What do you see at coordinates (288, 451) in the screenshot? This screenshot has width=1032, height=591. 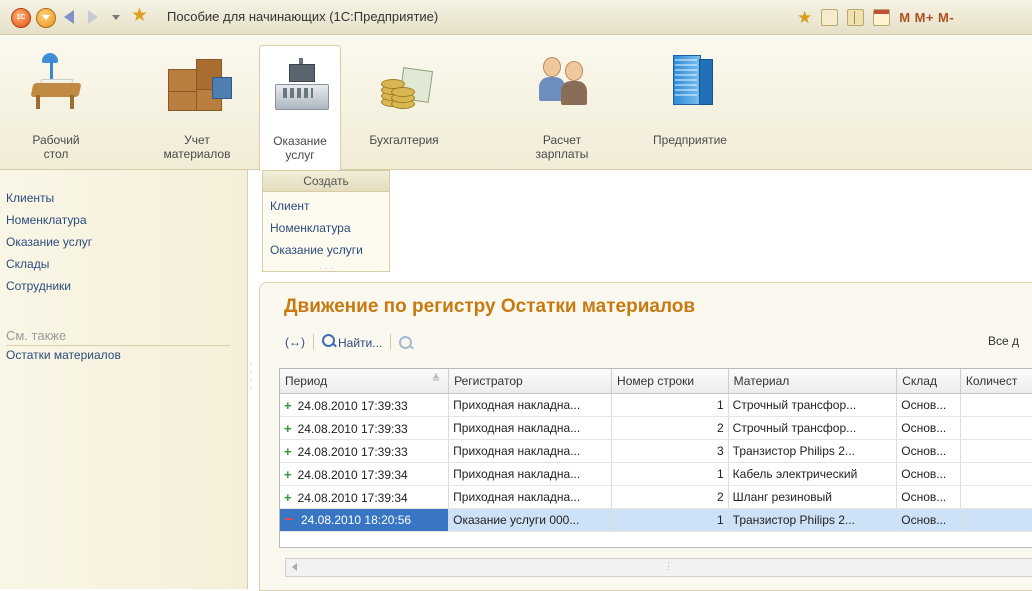 I see `receipt-plus-icon: +` at bounding box center [288, 451].